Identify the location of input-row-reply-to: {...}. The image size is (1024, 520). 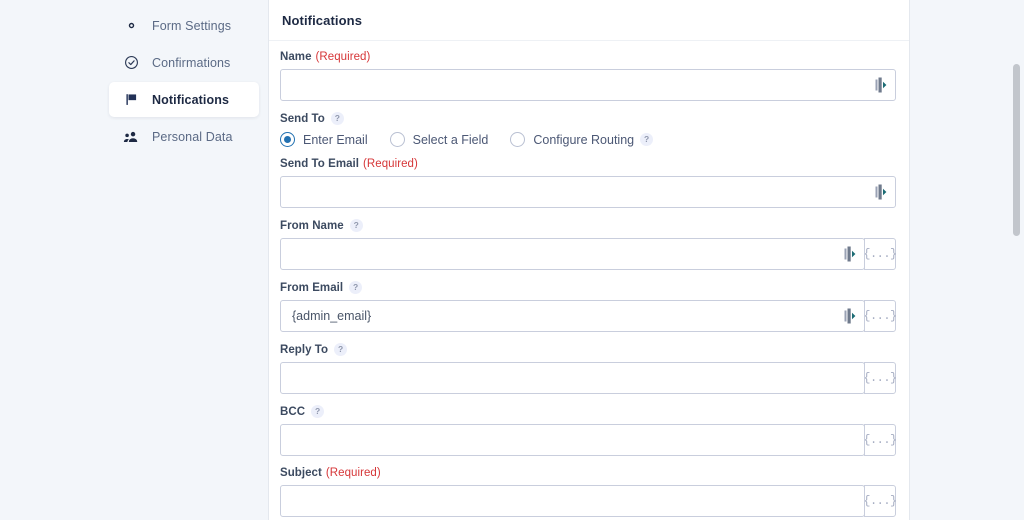
(588, 378).